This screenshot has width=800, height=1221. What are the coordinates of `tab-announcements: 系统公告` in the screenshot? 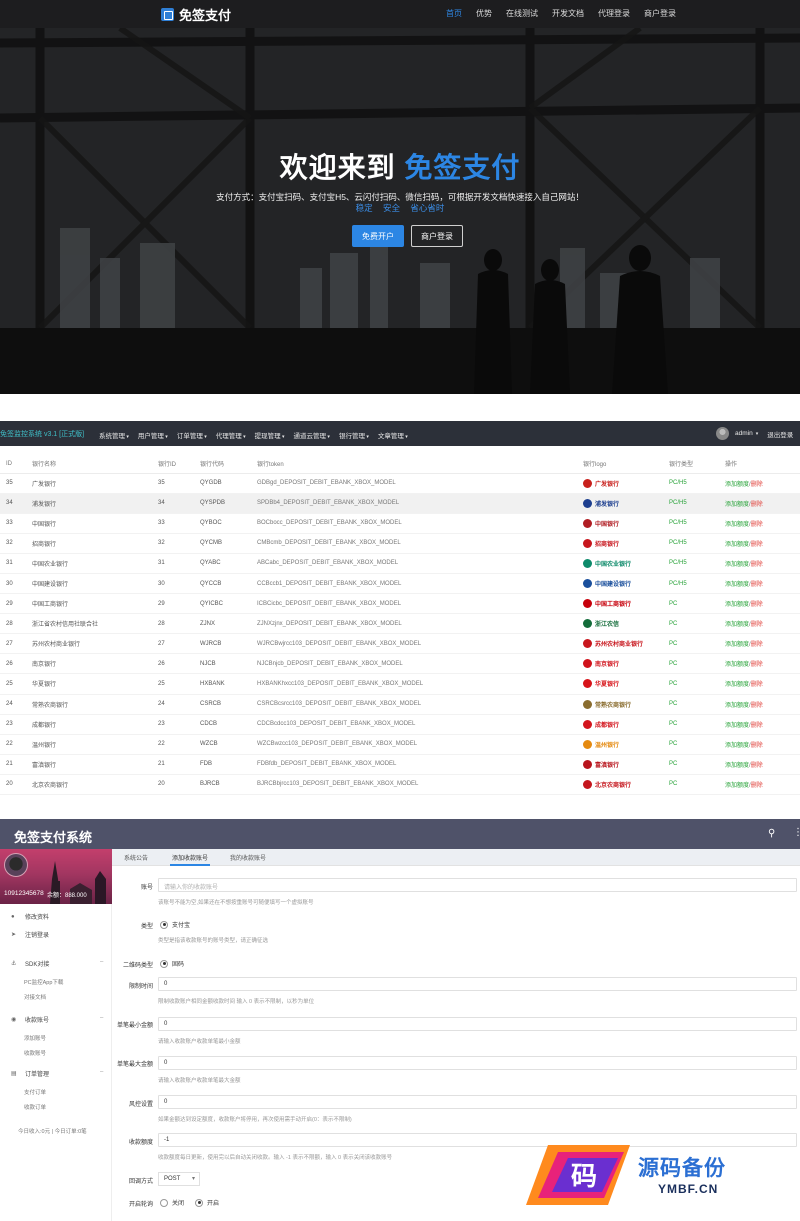 It's located at (136, 857).